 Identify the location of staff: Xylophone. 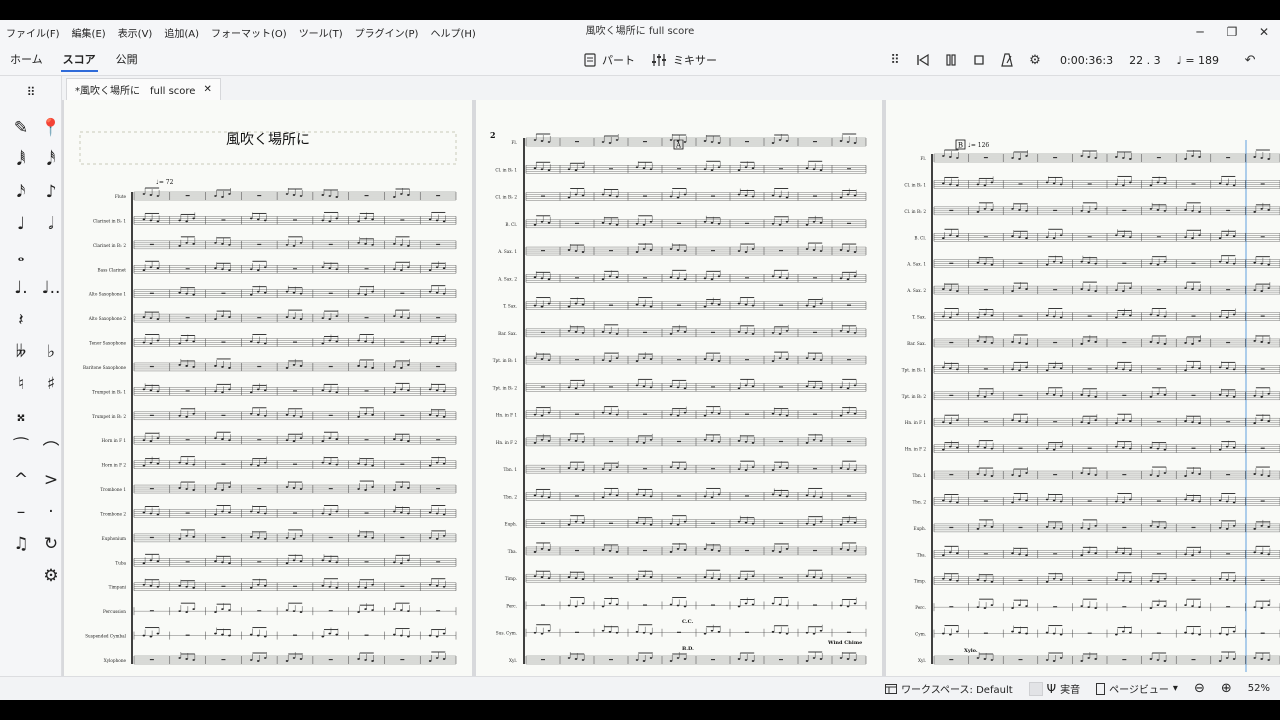
(280, 658).